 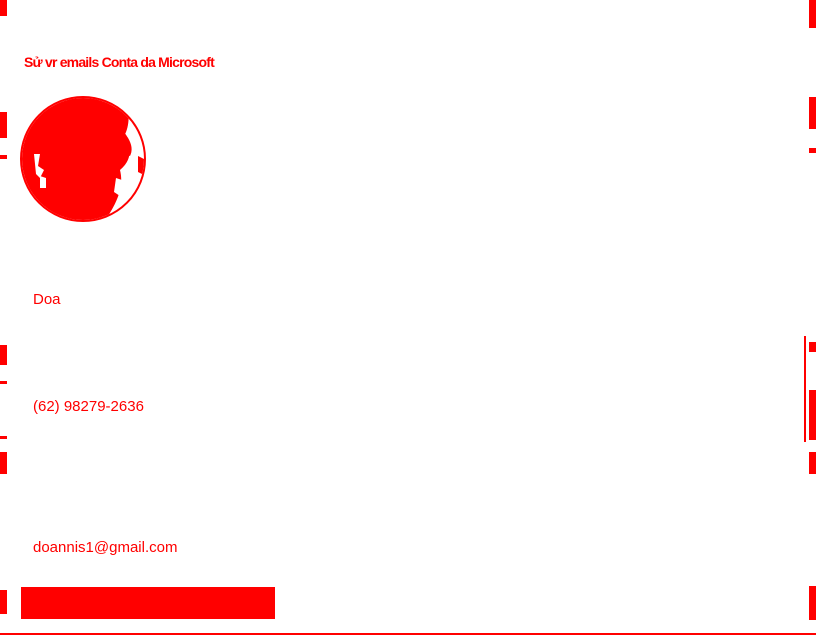 I want to click on right-window-edge, so click(x=810, y=320).